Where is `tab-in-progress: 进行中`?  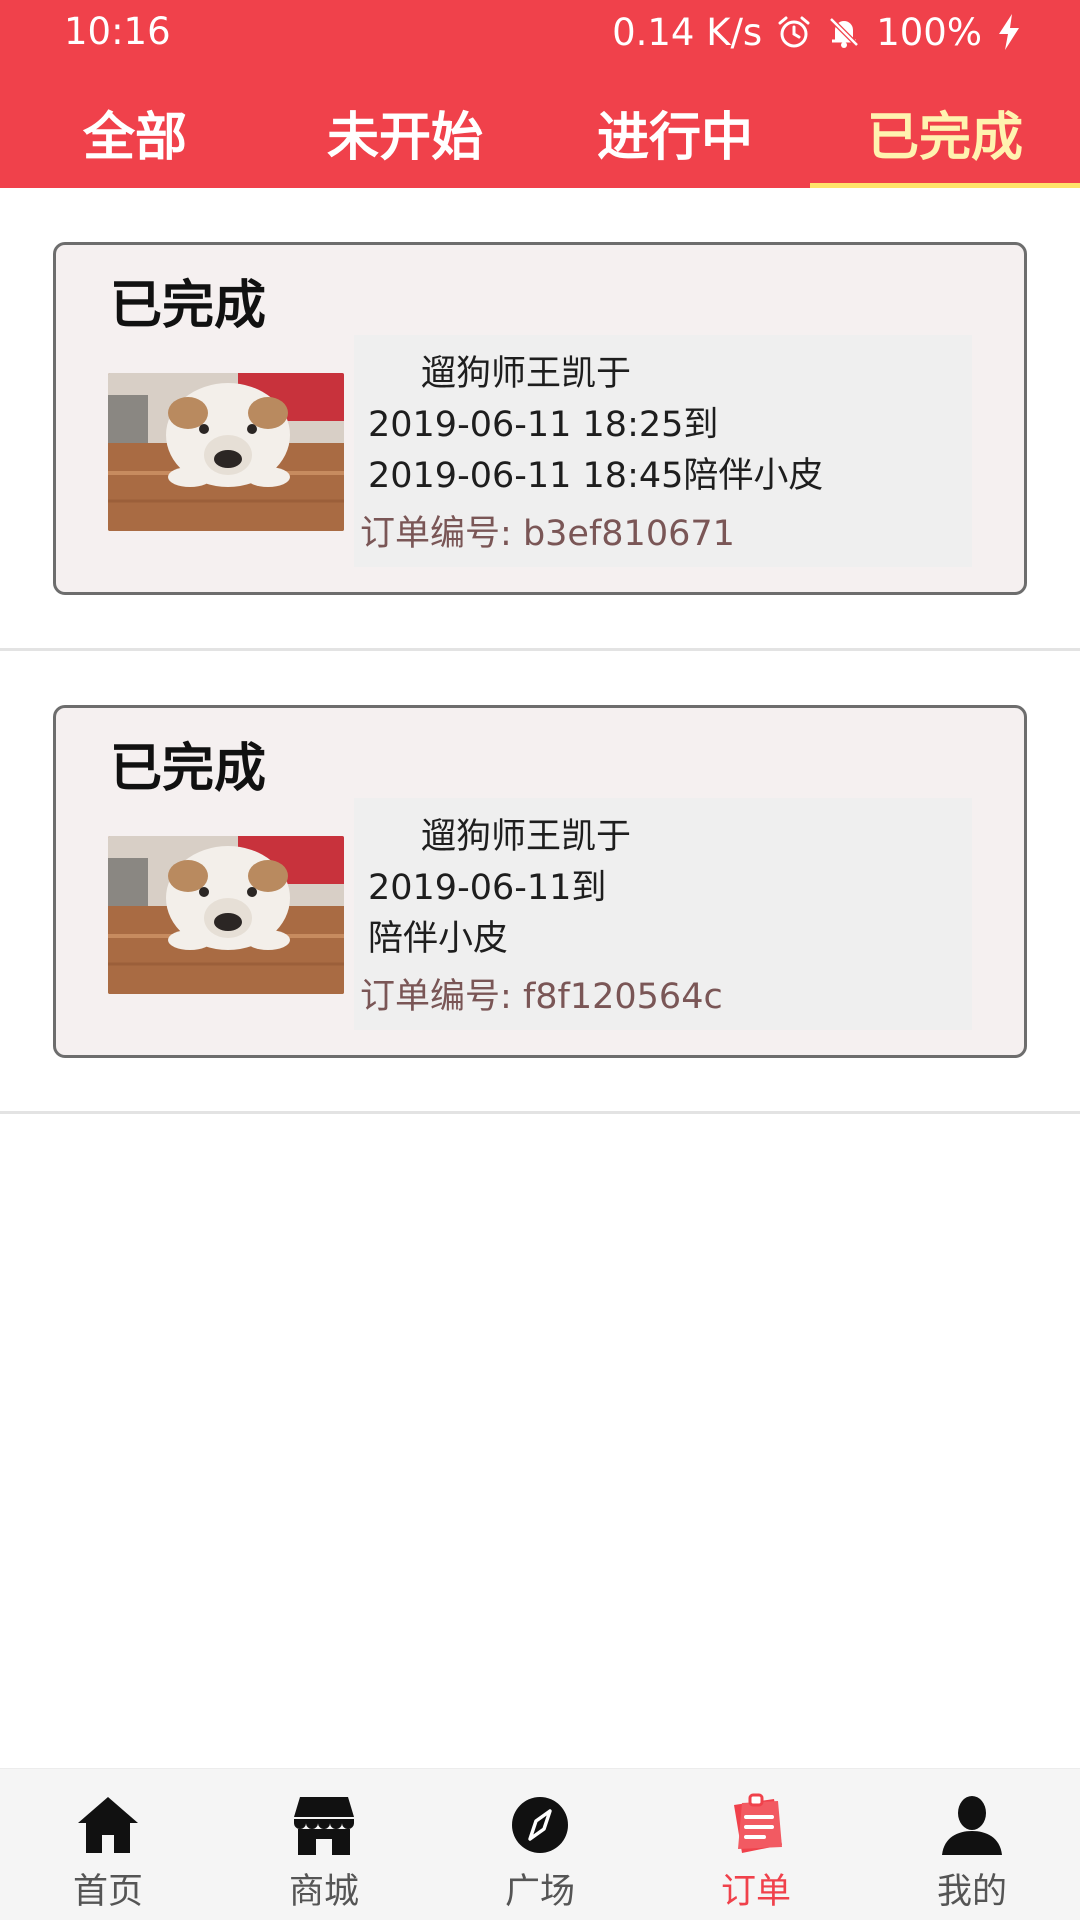 tab-in-progress: 进行中 is located at coordinates (675, 132).